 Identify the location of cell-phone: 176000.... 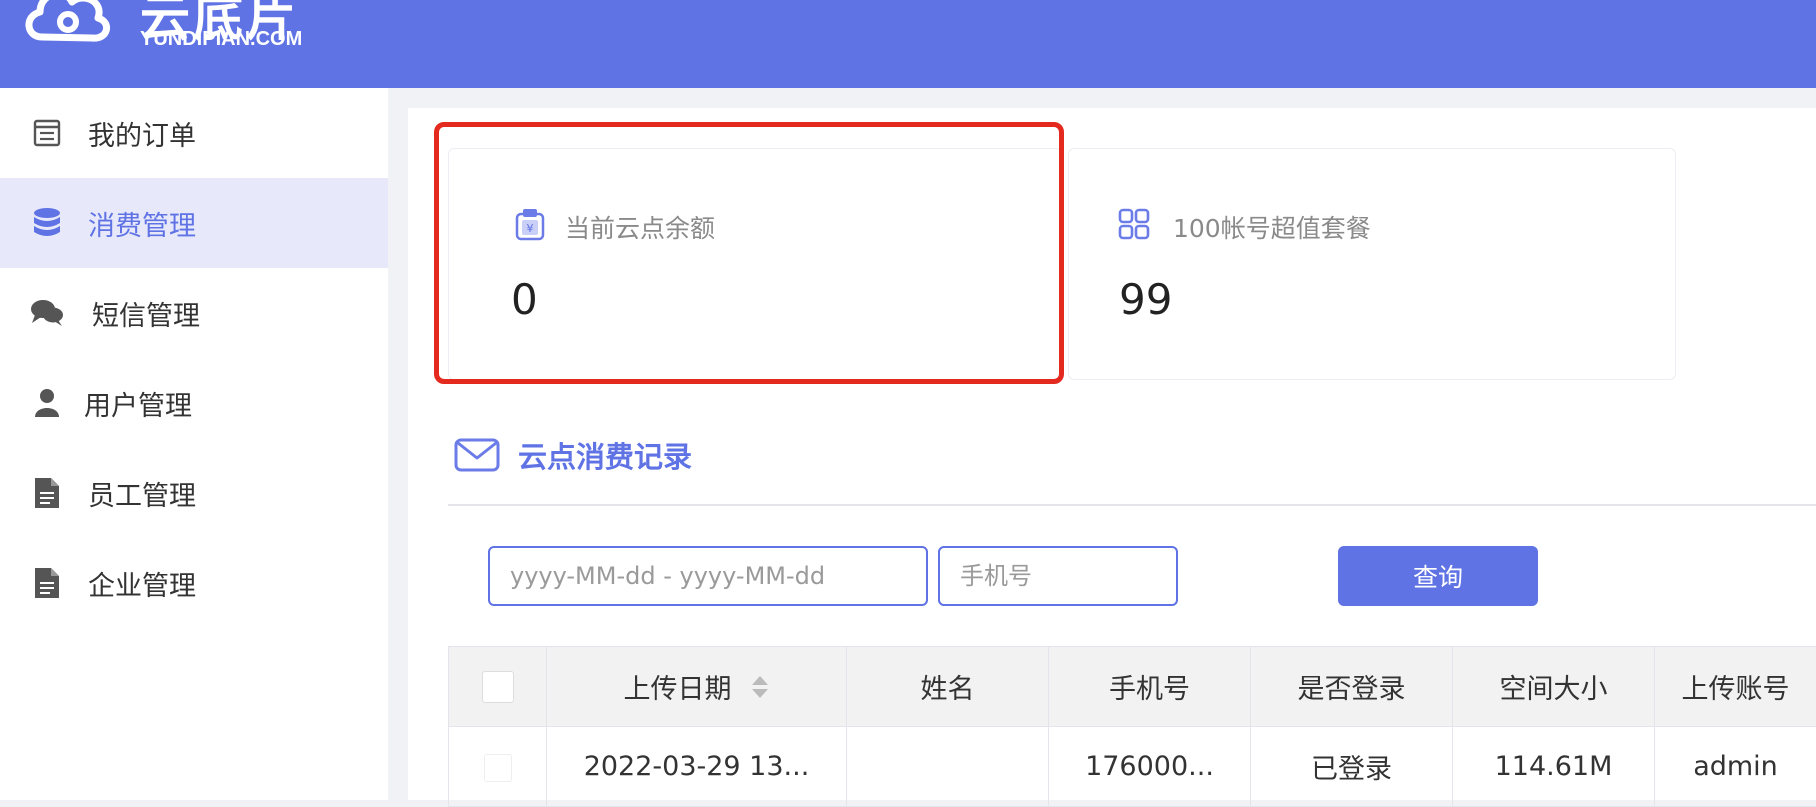
(1150, 767).